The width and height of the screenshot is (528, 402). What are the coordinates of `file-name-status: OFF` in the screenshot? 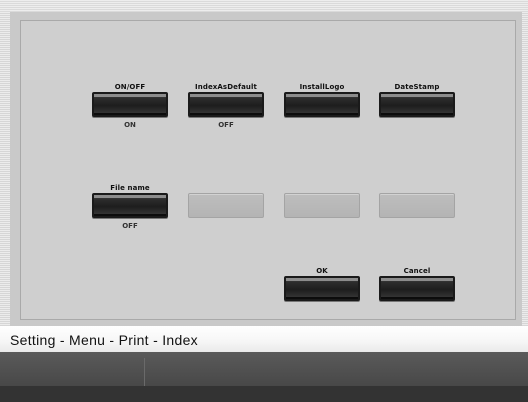 It's located at (130, 226).